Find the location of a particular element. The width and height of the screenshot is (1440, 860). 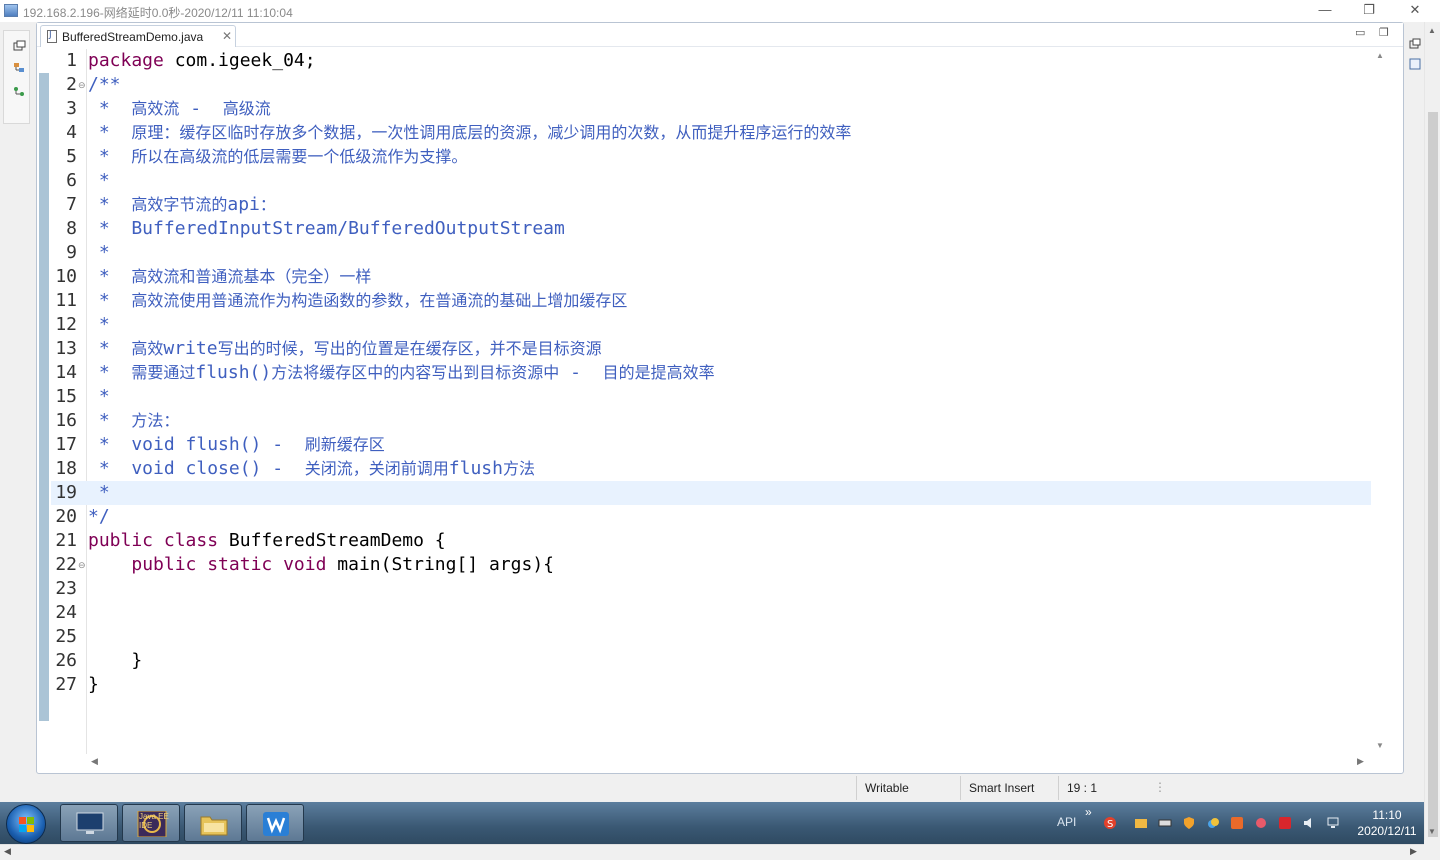

code-line: 12 * is located at coordinates (711, 325).